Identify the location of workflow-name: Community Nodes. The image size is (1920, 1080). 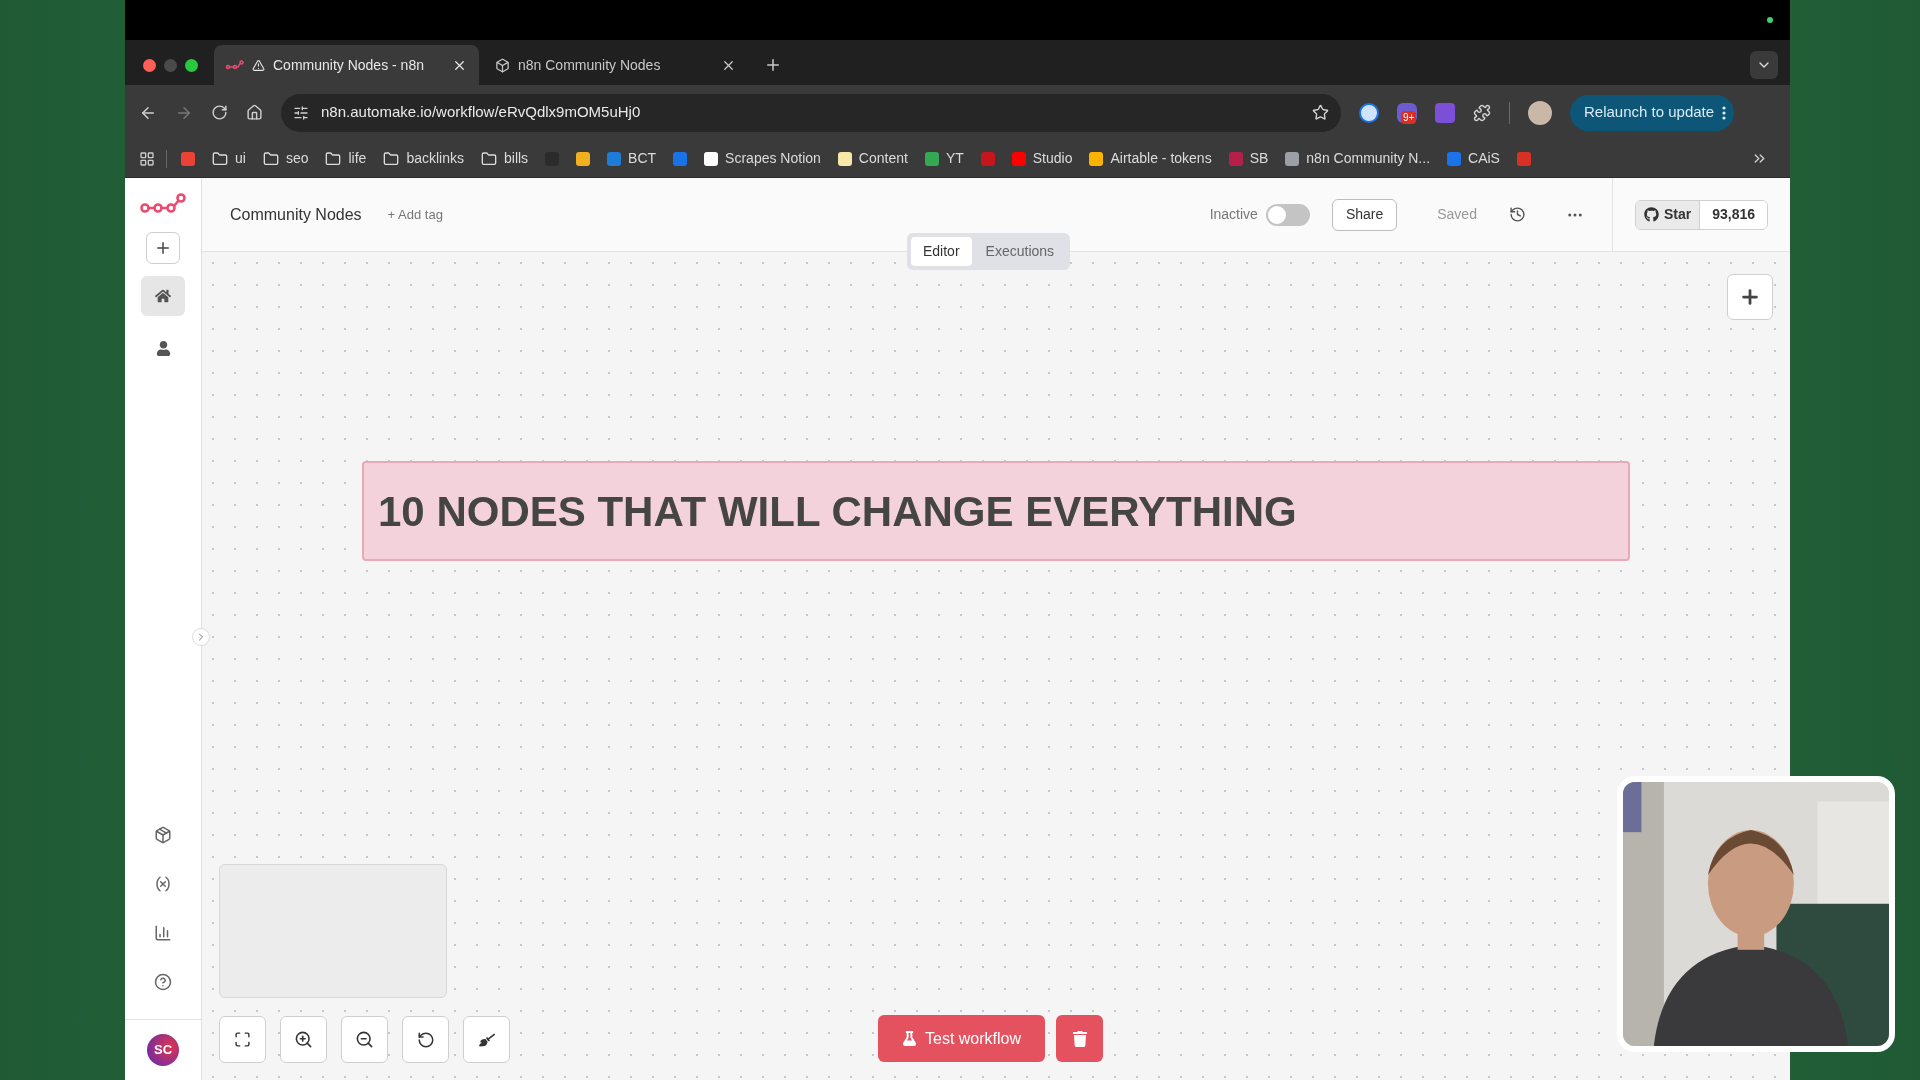
(296, 214).